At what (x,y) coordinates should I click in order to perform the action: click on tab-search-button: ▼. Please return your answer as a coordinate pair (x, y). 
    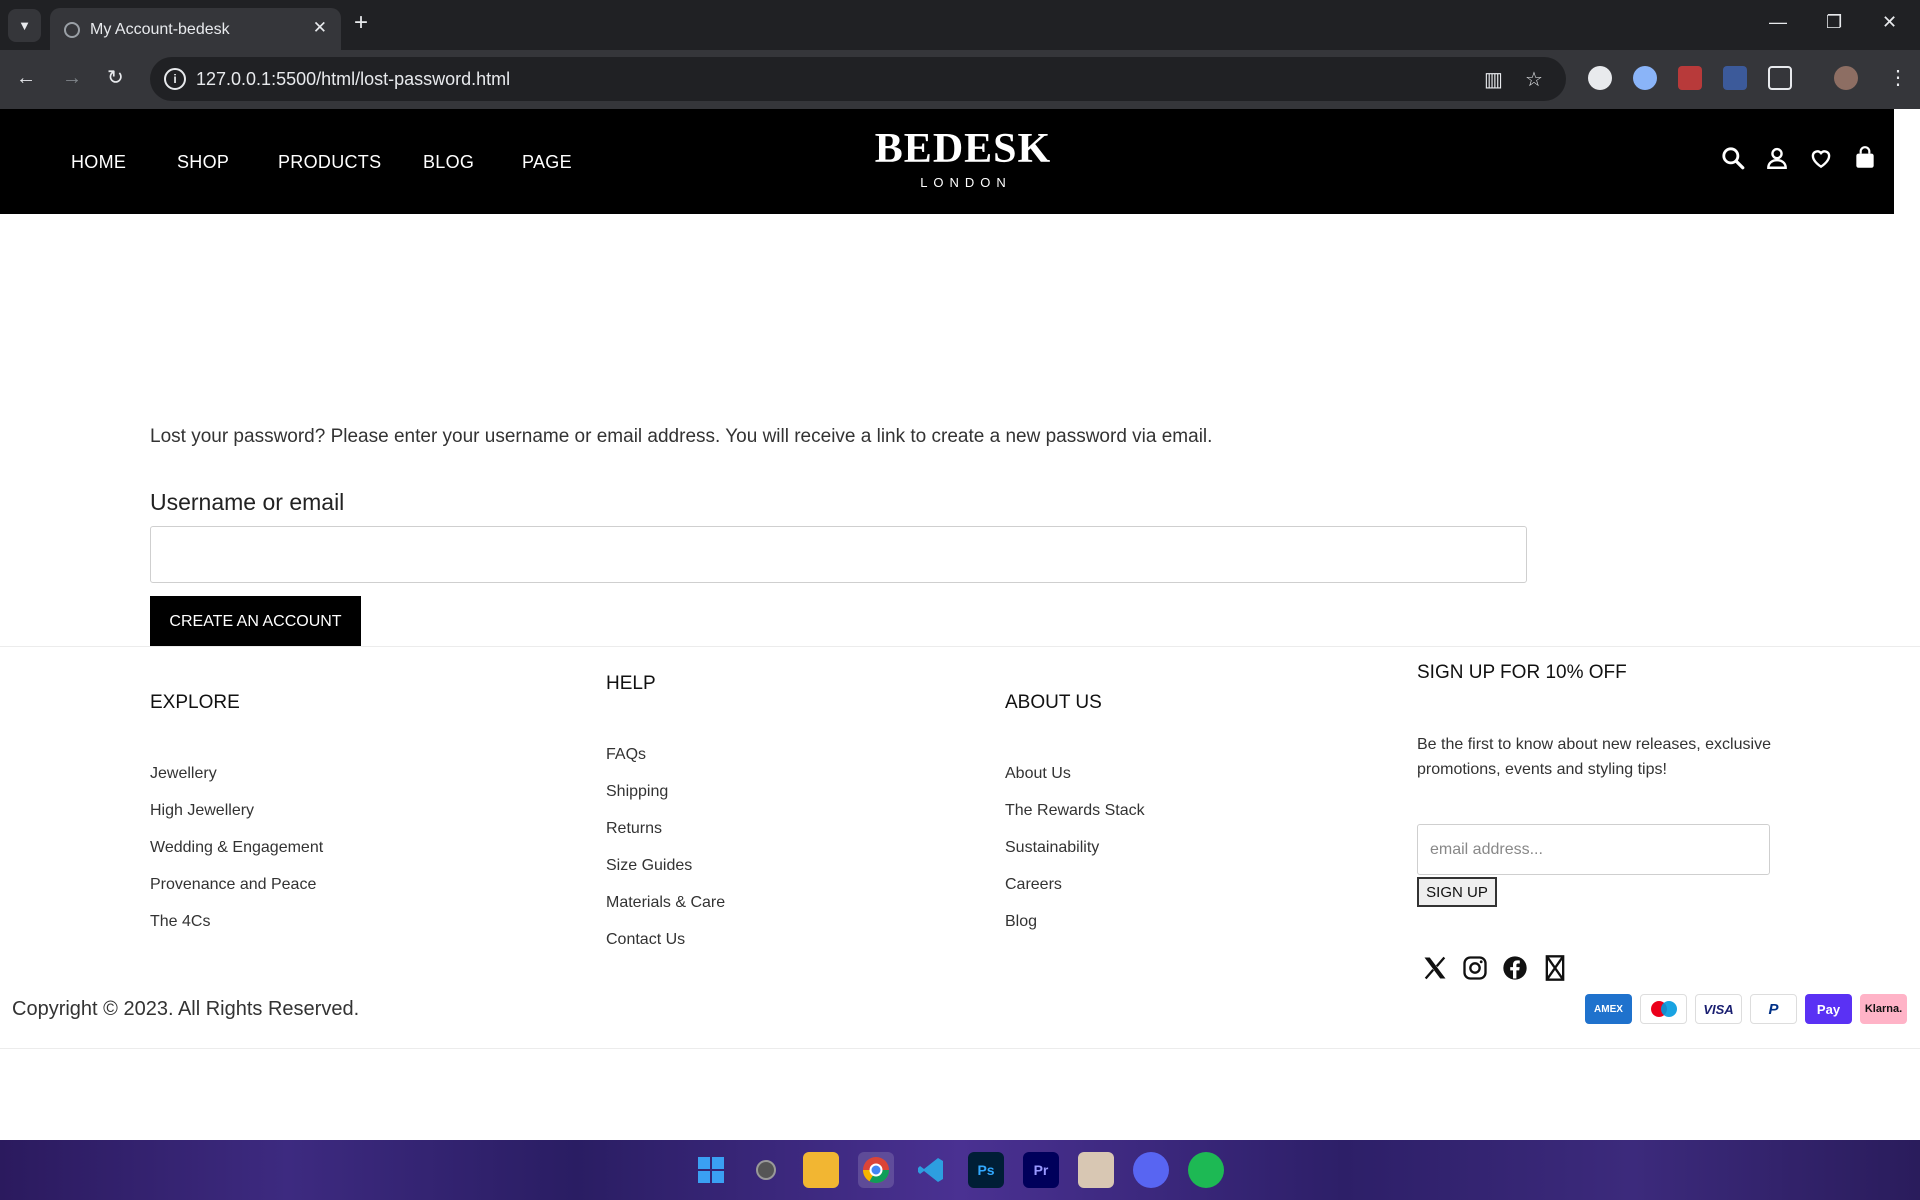
    Looking at the image, I should click on (24, 25).